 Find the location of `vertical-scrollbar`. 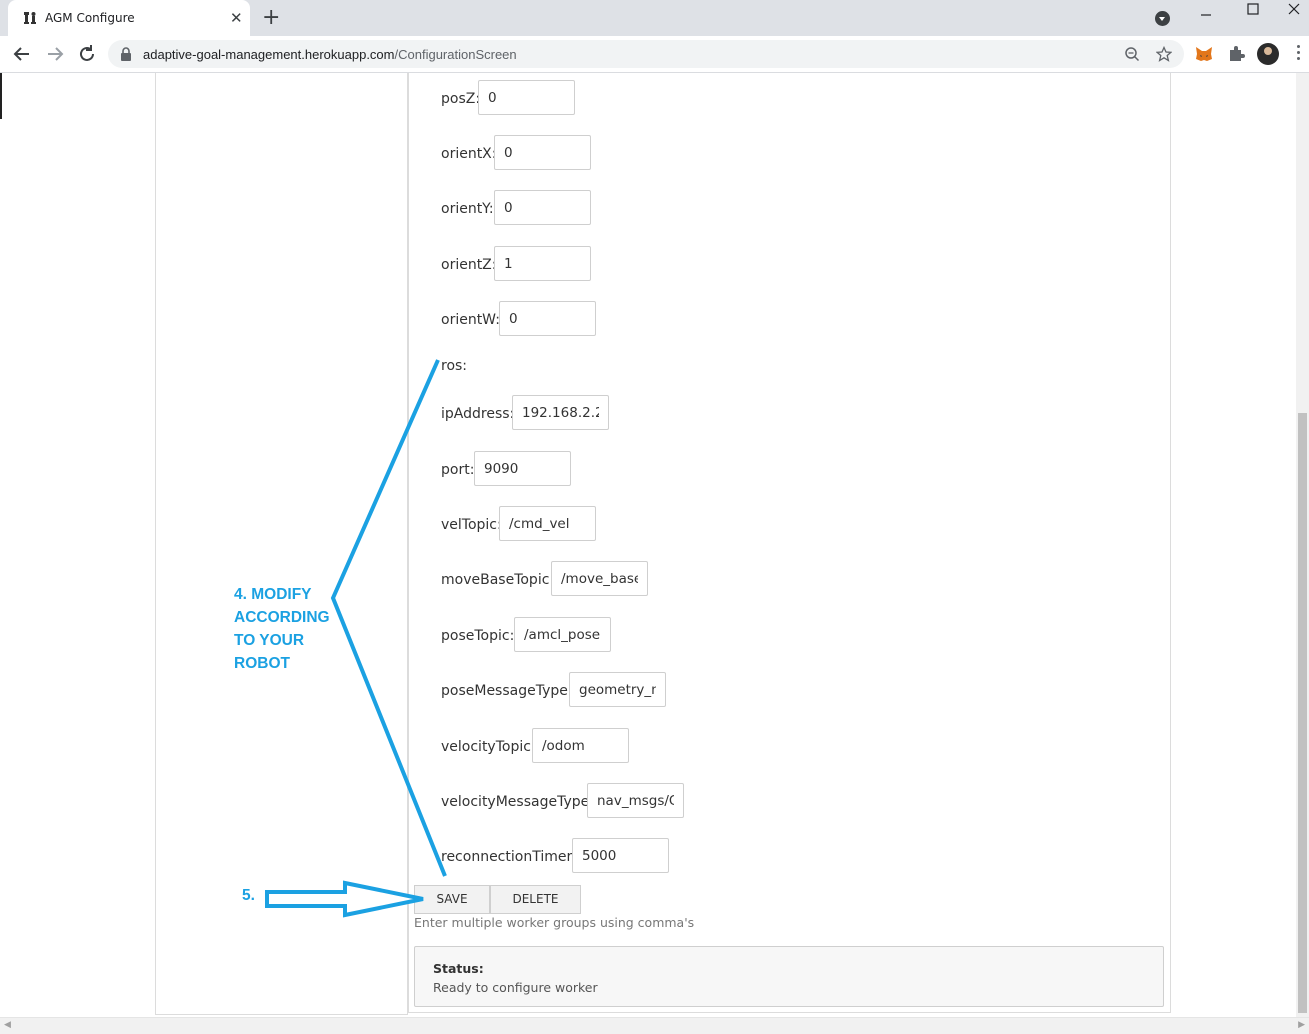

vertical-scrollbar is located at coordinates (1302, 545).